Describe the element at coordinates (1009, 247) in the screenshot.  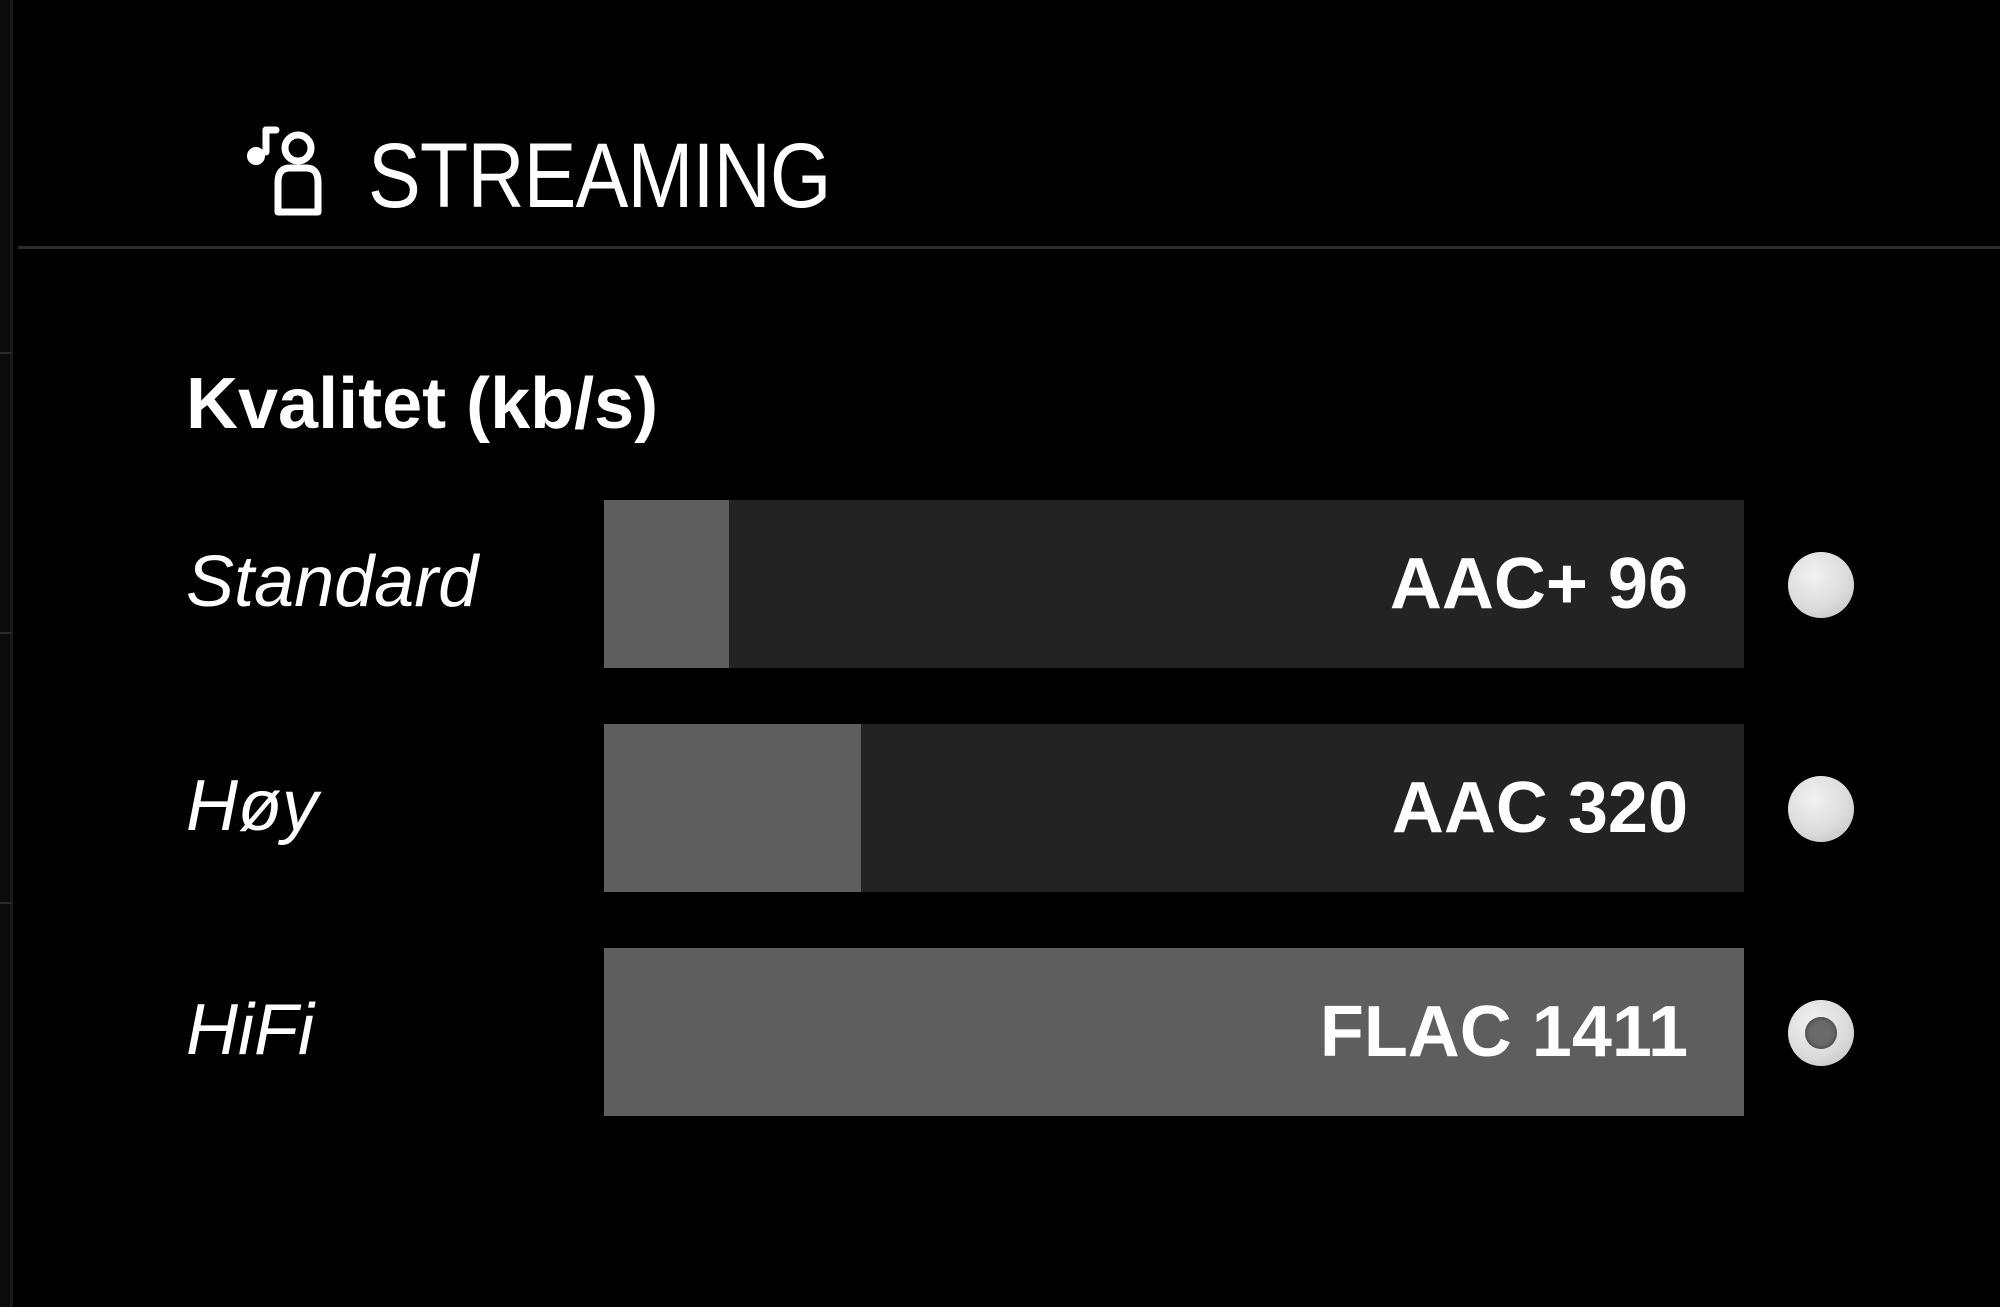
I see `header-divider` at that location.